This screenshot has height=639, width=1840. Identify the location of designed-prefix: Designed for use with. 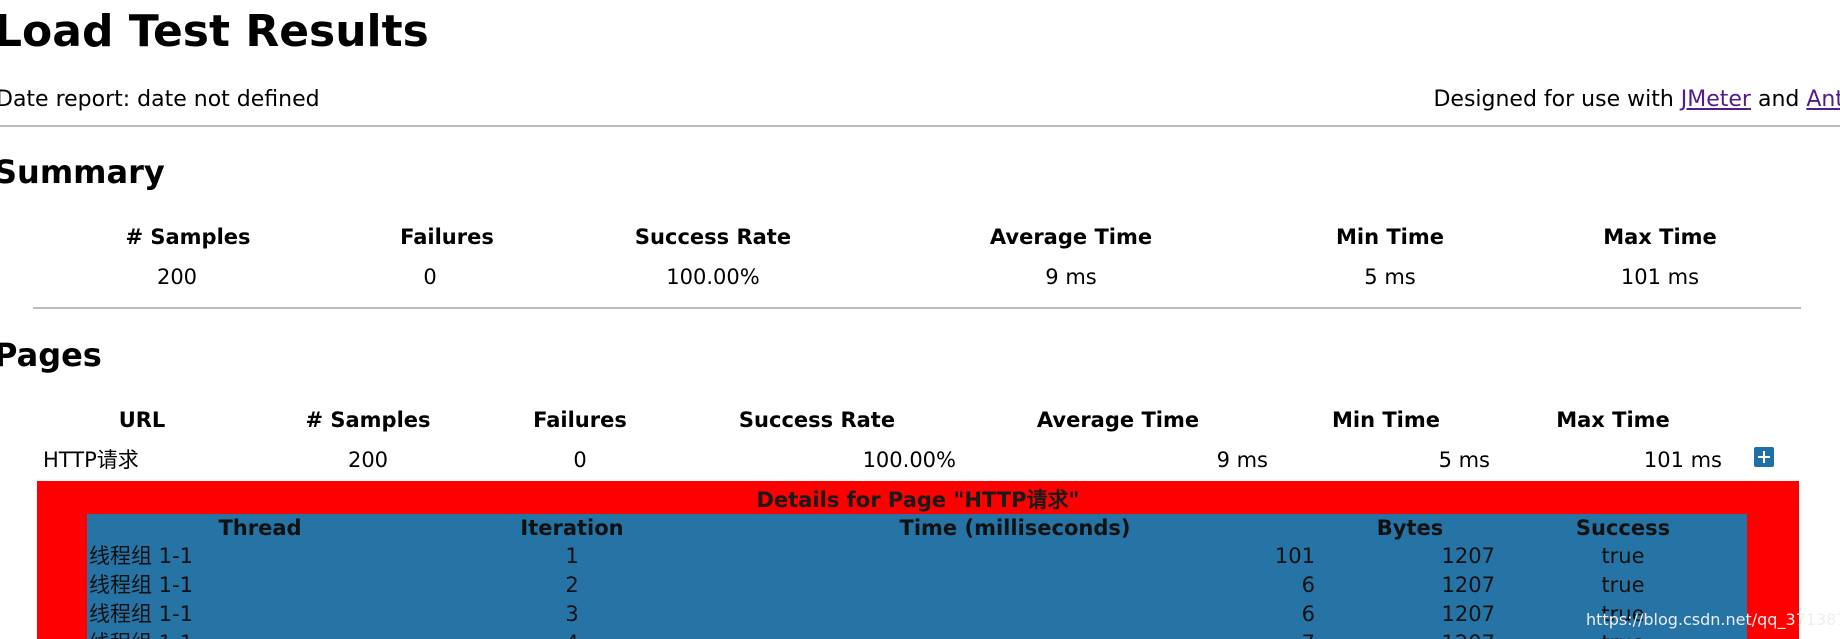
(1557, 99).